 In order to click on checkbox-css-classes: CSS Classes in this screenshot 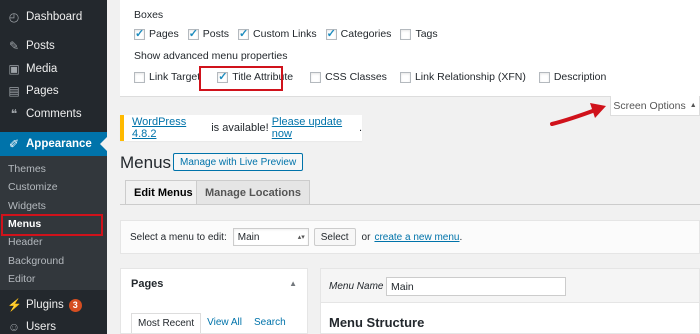, I will do `click(348, 77)`.